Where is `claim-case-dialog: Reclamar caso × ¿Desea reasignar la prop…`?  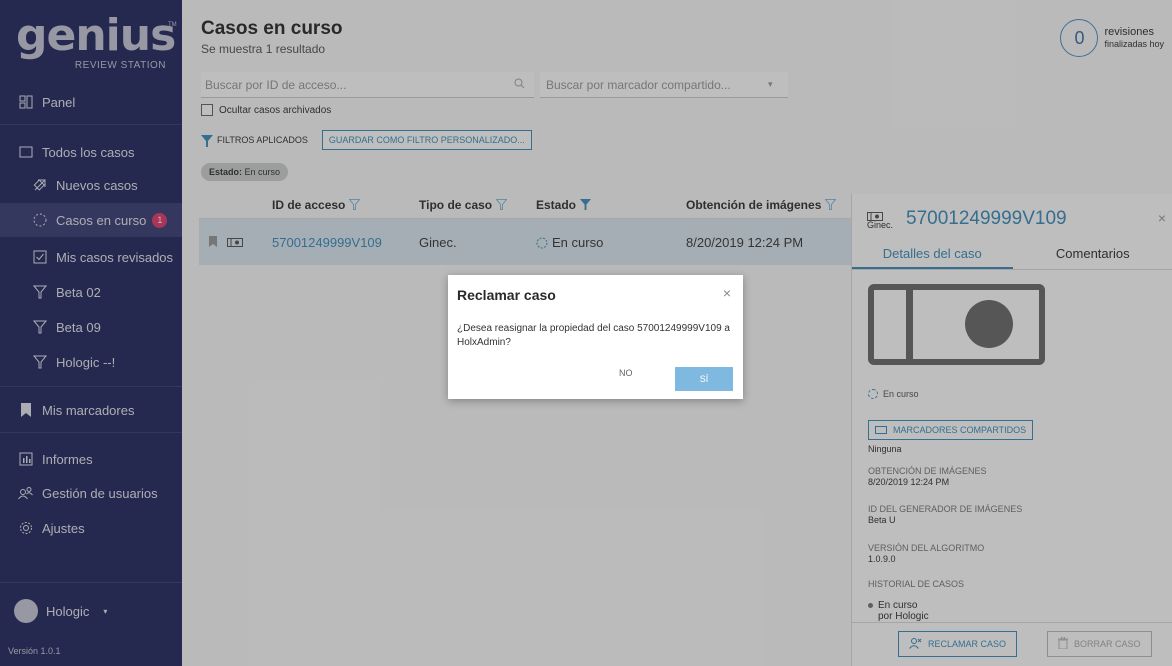
claim-case-dialog: Reclamar caso × ¿Desea reasignar la prop… is located at coordinates (595, 337).